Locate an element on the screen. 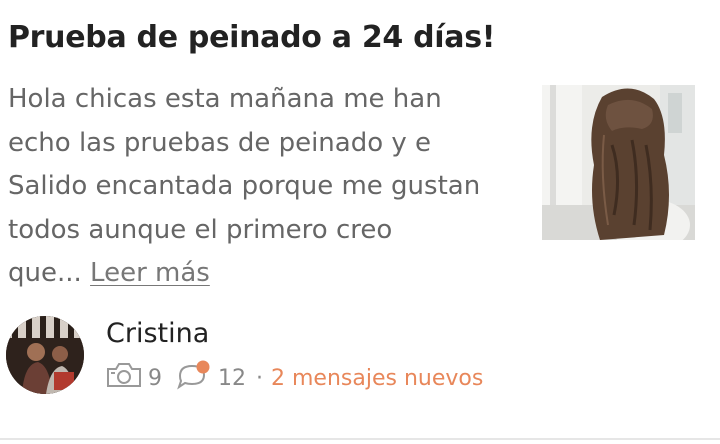 This screenshot has width=720, height=444. author-avatar is located at coordinates (45, 355).